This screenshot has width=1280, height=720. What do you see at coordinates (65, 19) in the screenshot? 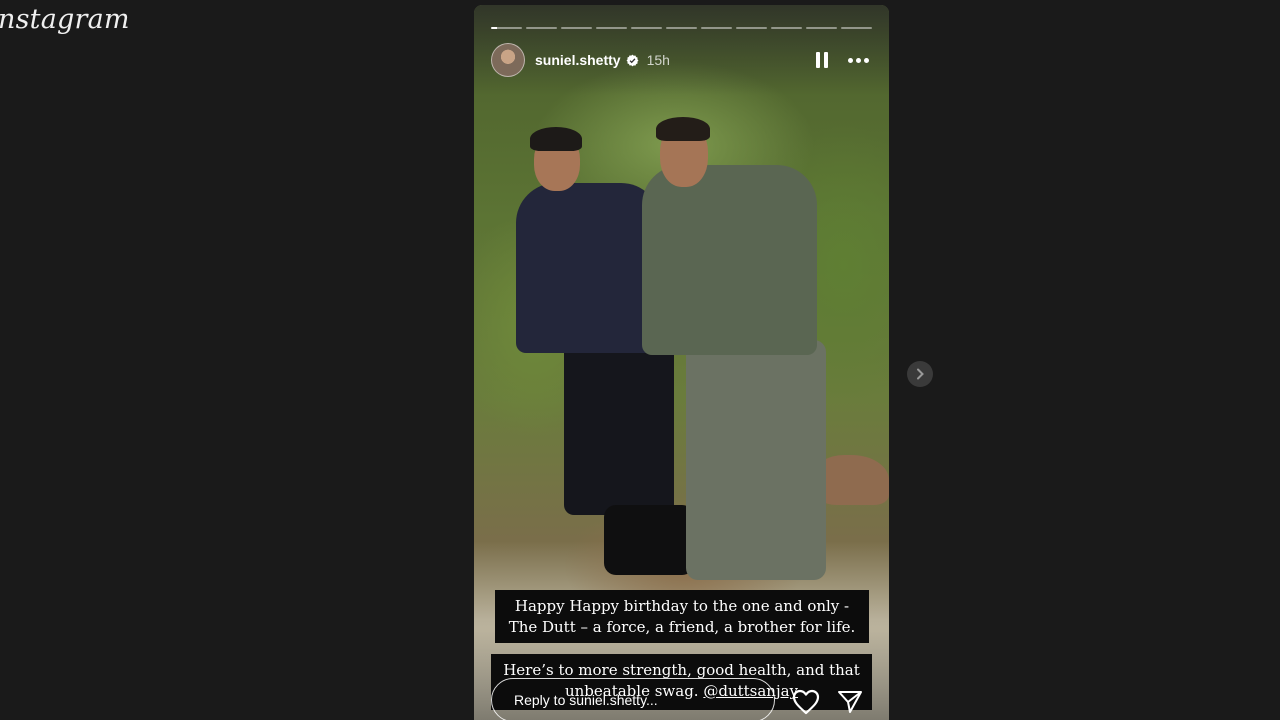
I see `instagram-logo: nstagram` at bounding box center [65, 19].